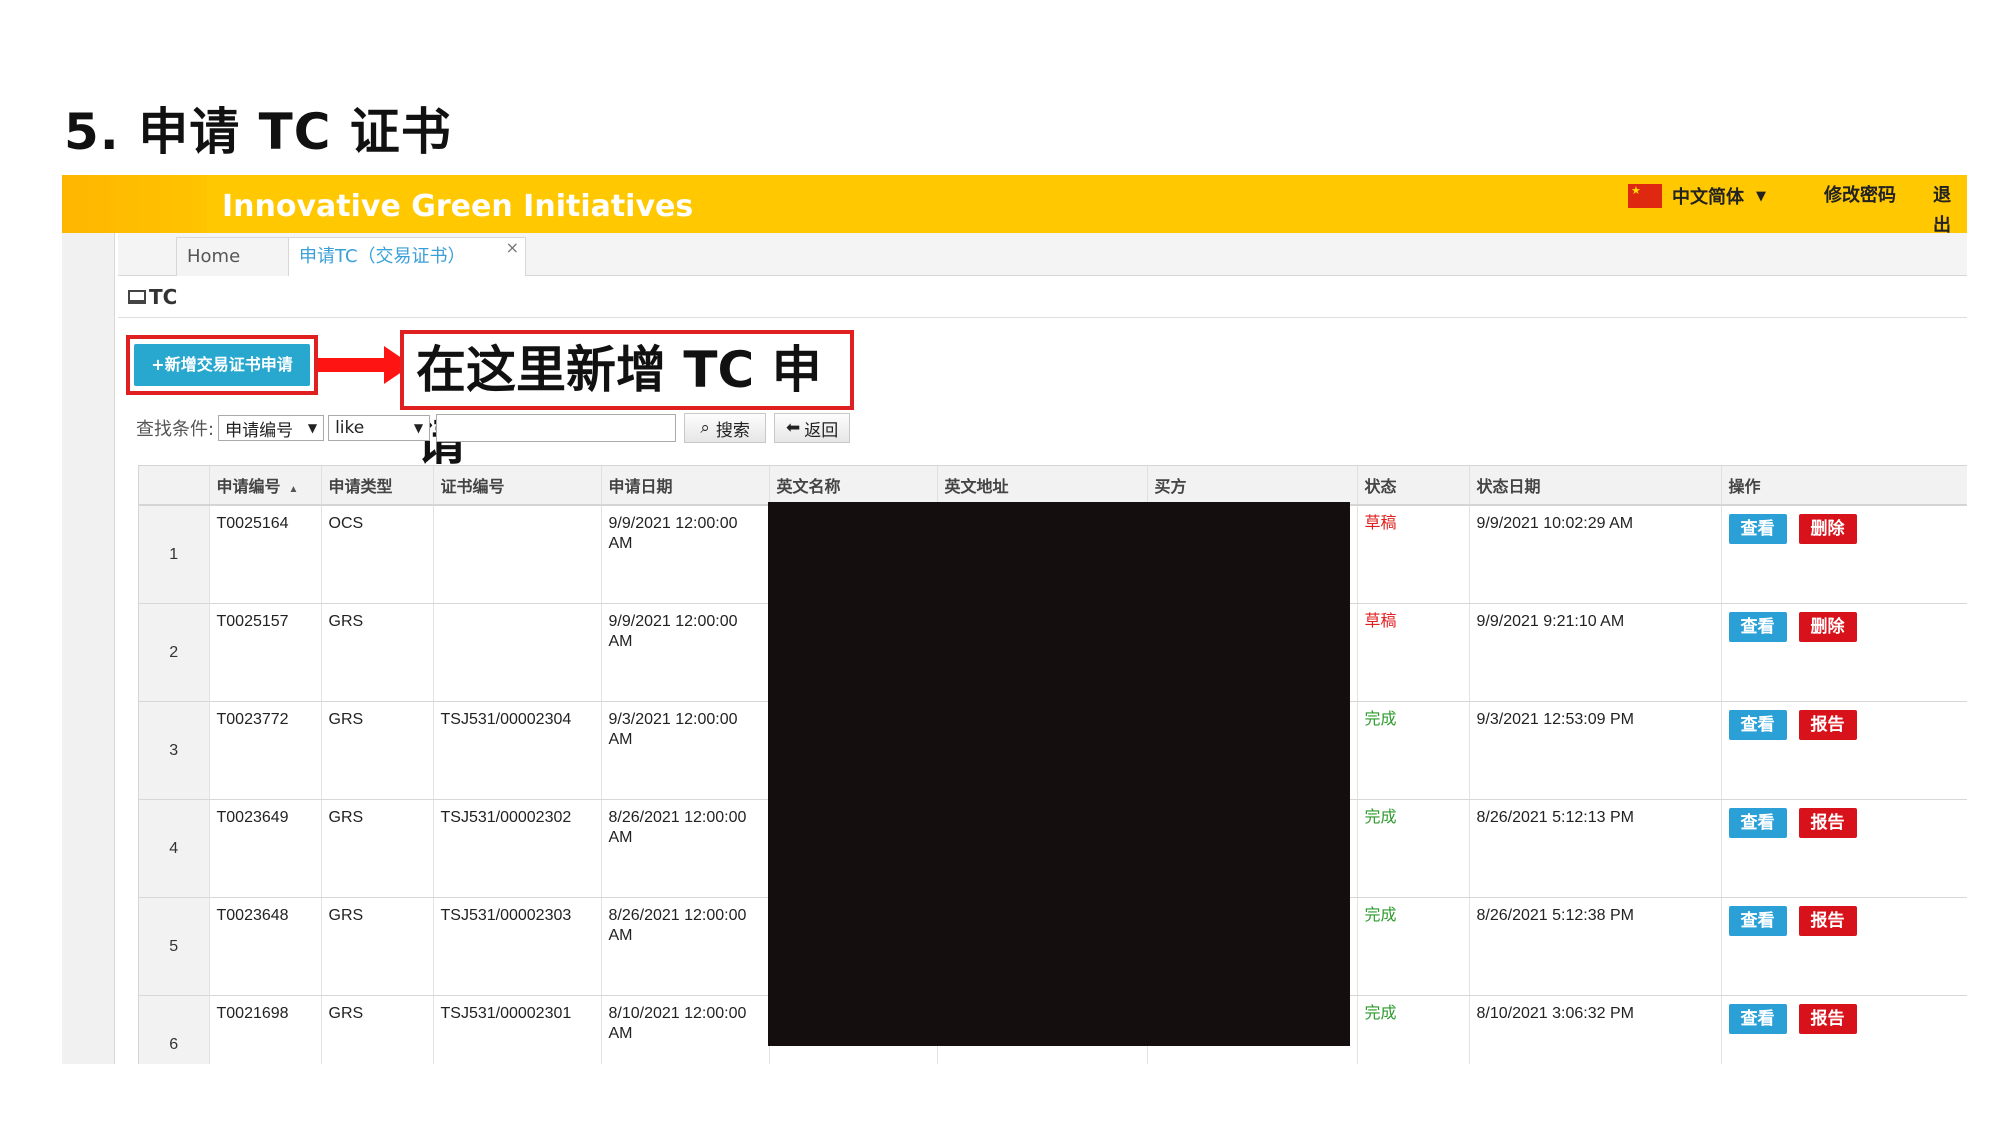  Describe the element at coordinates (377, 486) in the screenshot. I see `col-application-type: 申请类型` at that location.